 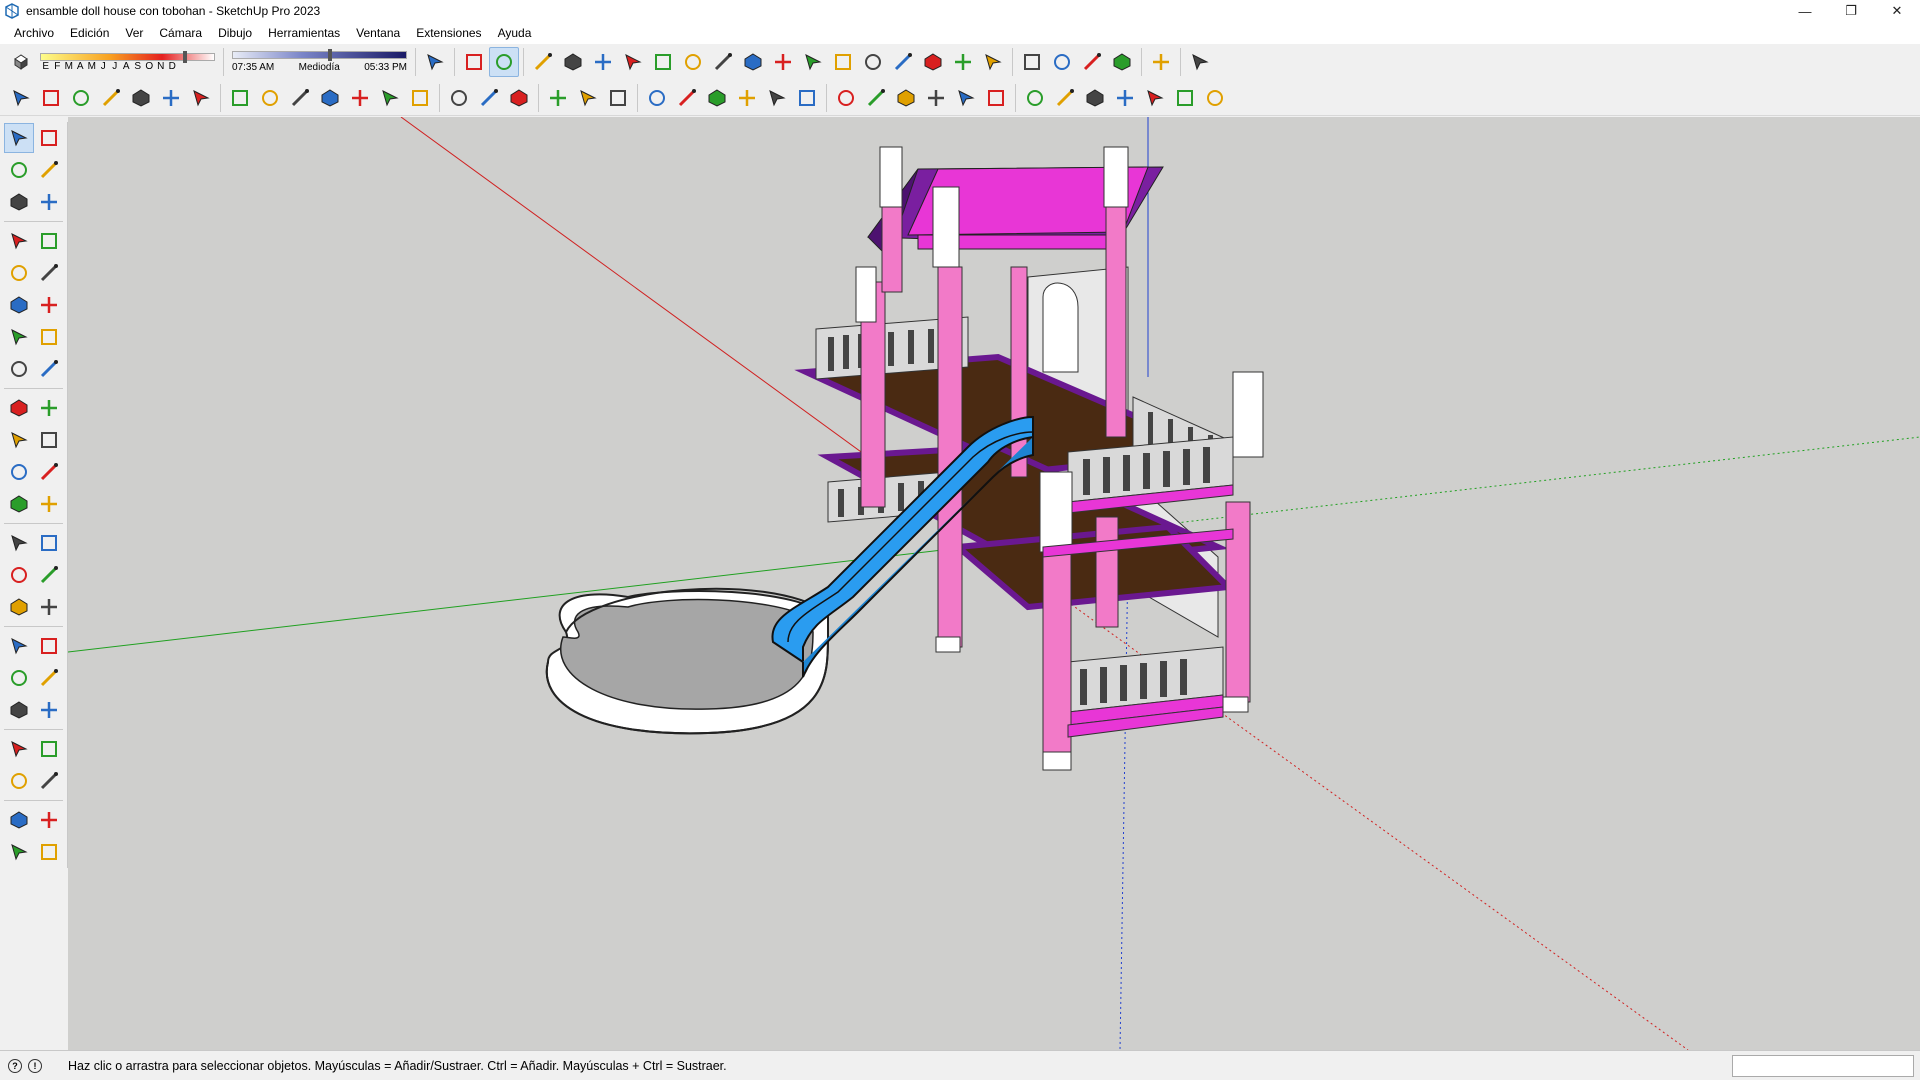 What do you see at coordinates (19, 305) in the screenshot?
I see `circle-icon` at bounding box center [19, 305].